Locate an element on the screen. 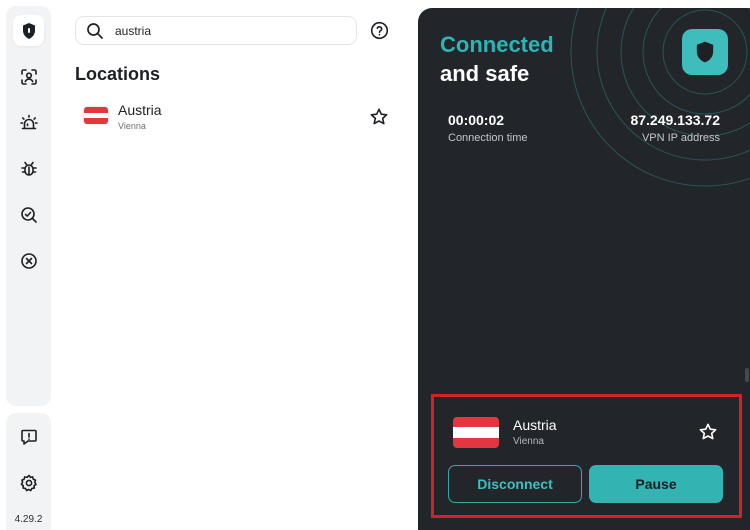 This screenshot has height=530, width=750. sidebar-item-malware is located at coordinates (28, 168).